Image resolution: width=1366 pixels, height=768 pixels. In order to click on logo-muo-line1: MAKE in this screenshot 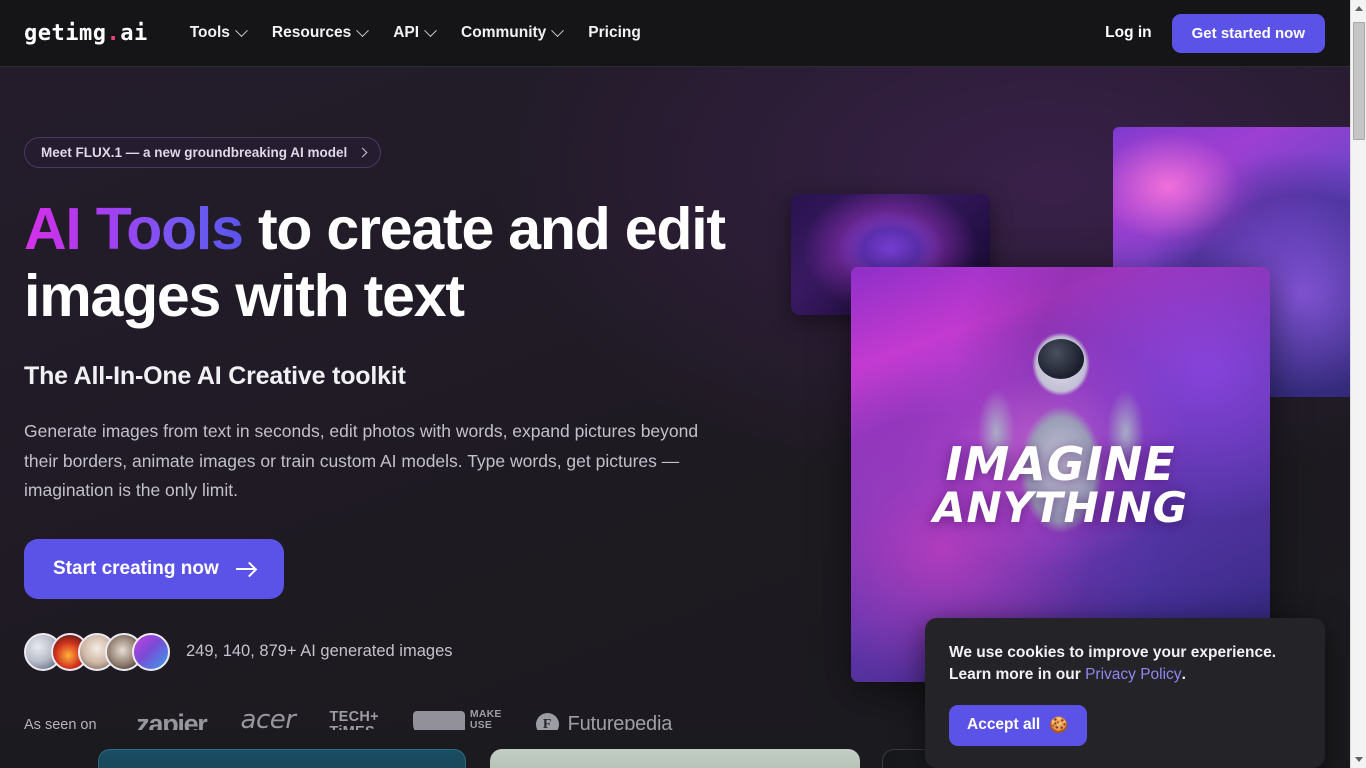, I will do `click(485, 713)`.